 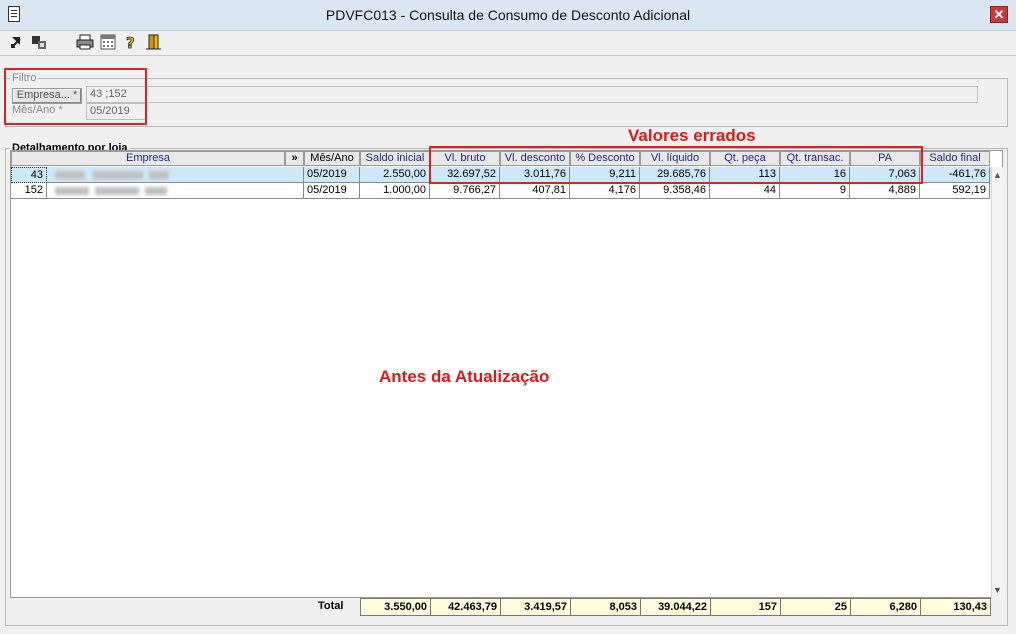 What do you see at coordinates (605, 607) in the screenshot?
I see `total-pct-desconto: 8,053` at bounding box center [605, 607].